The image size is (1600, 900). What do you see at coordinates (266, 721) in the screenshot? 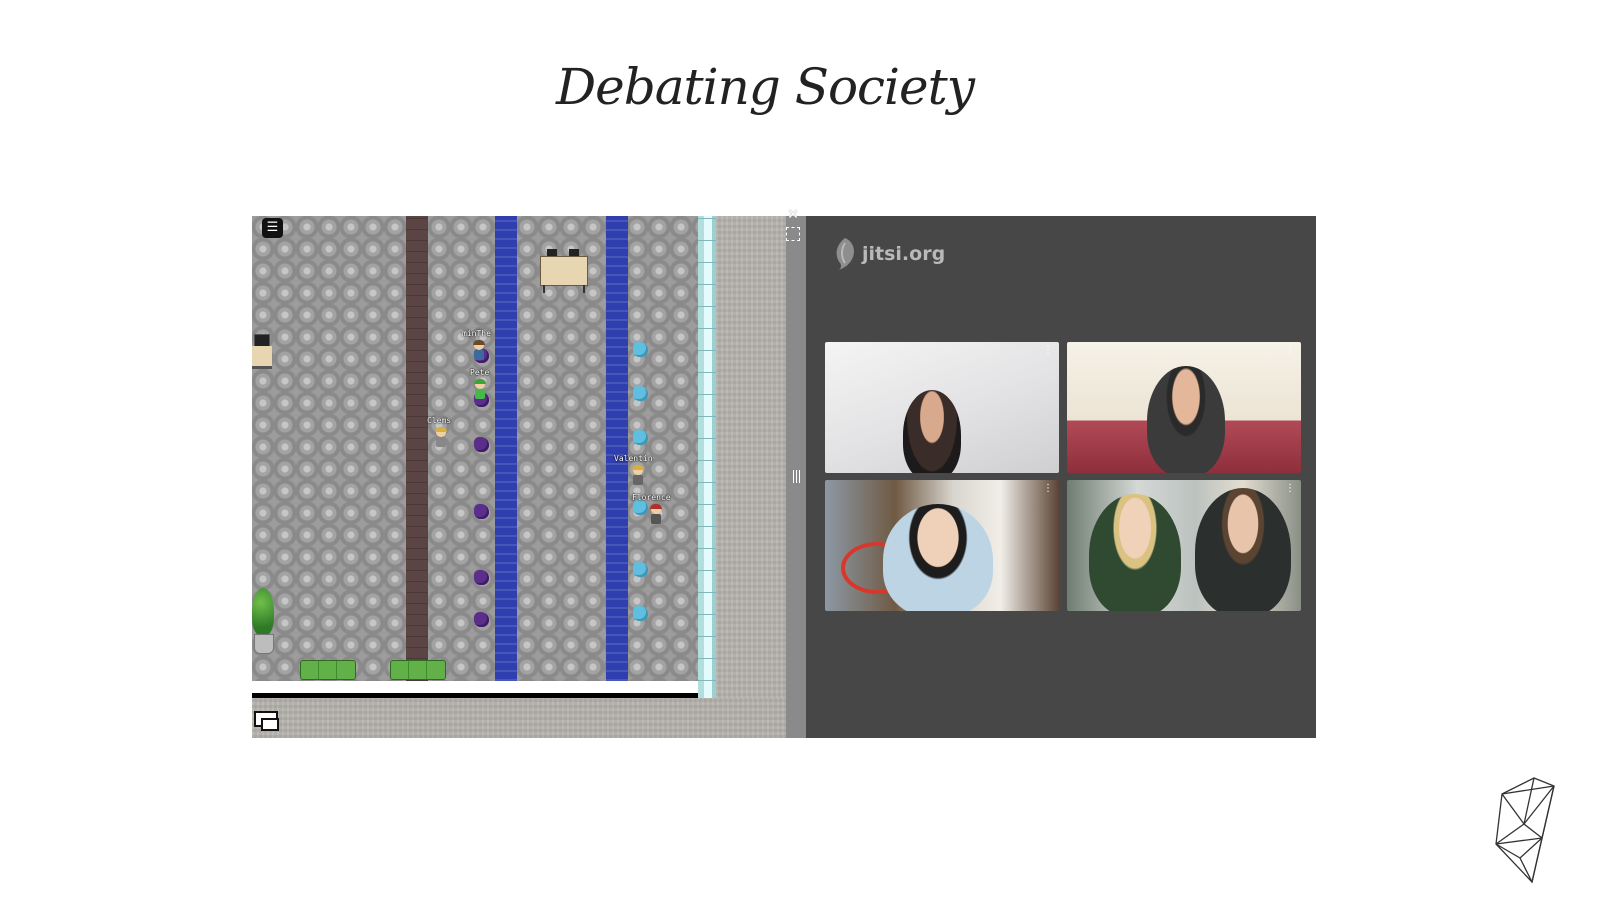
I see `chat-bubbles-icon` at bounding box center [266, 721].